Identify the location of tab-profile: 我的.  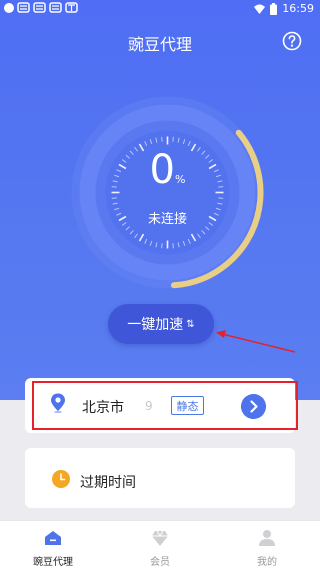
(267, 544).